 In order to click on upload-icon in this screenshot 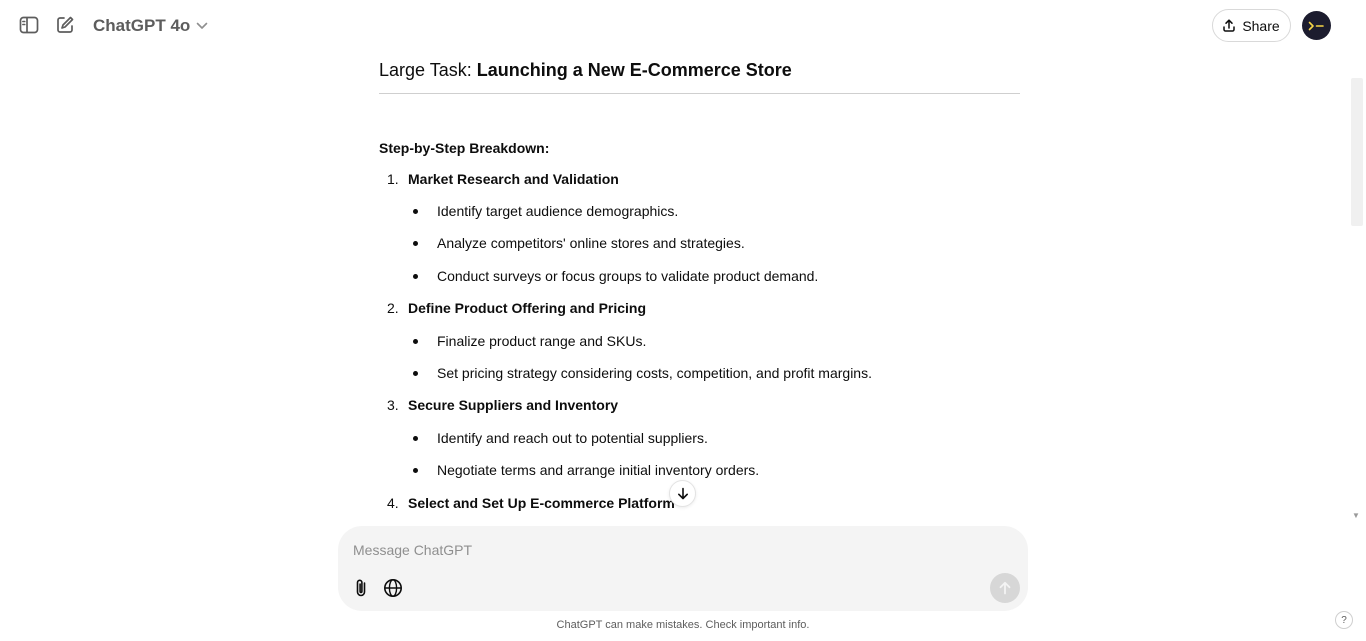, I will do `click(1229, 25)`.